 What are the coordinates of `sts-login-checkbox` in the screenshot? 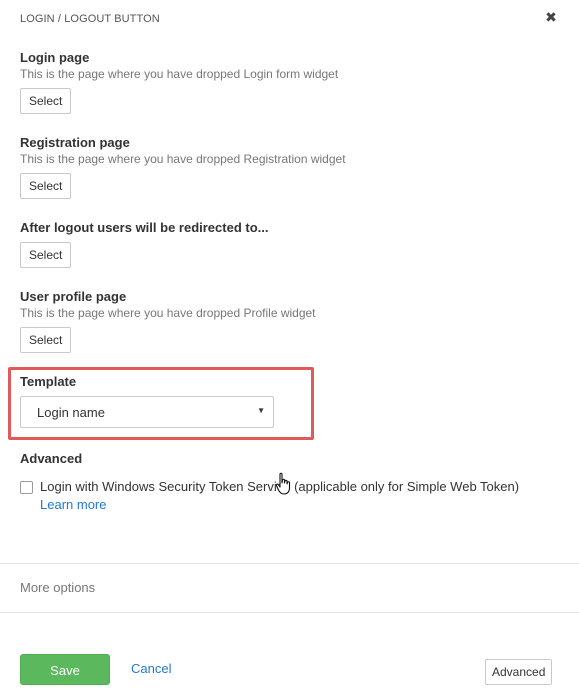 It's located at (26, 487).